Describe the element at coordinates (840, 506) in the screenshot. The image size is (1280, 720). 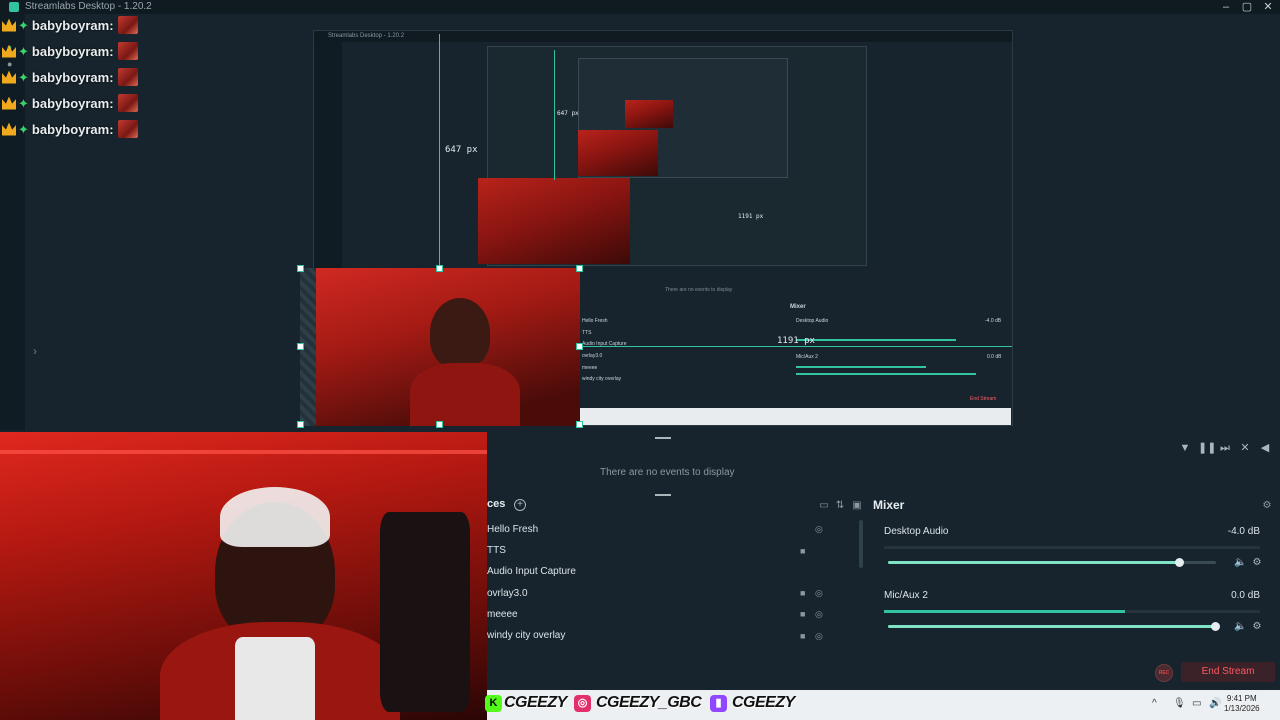
I see `source-sort-icon: ⇅` at that location.